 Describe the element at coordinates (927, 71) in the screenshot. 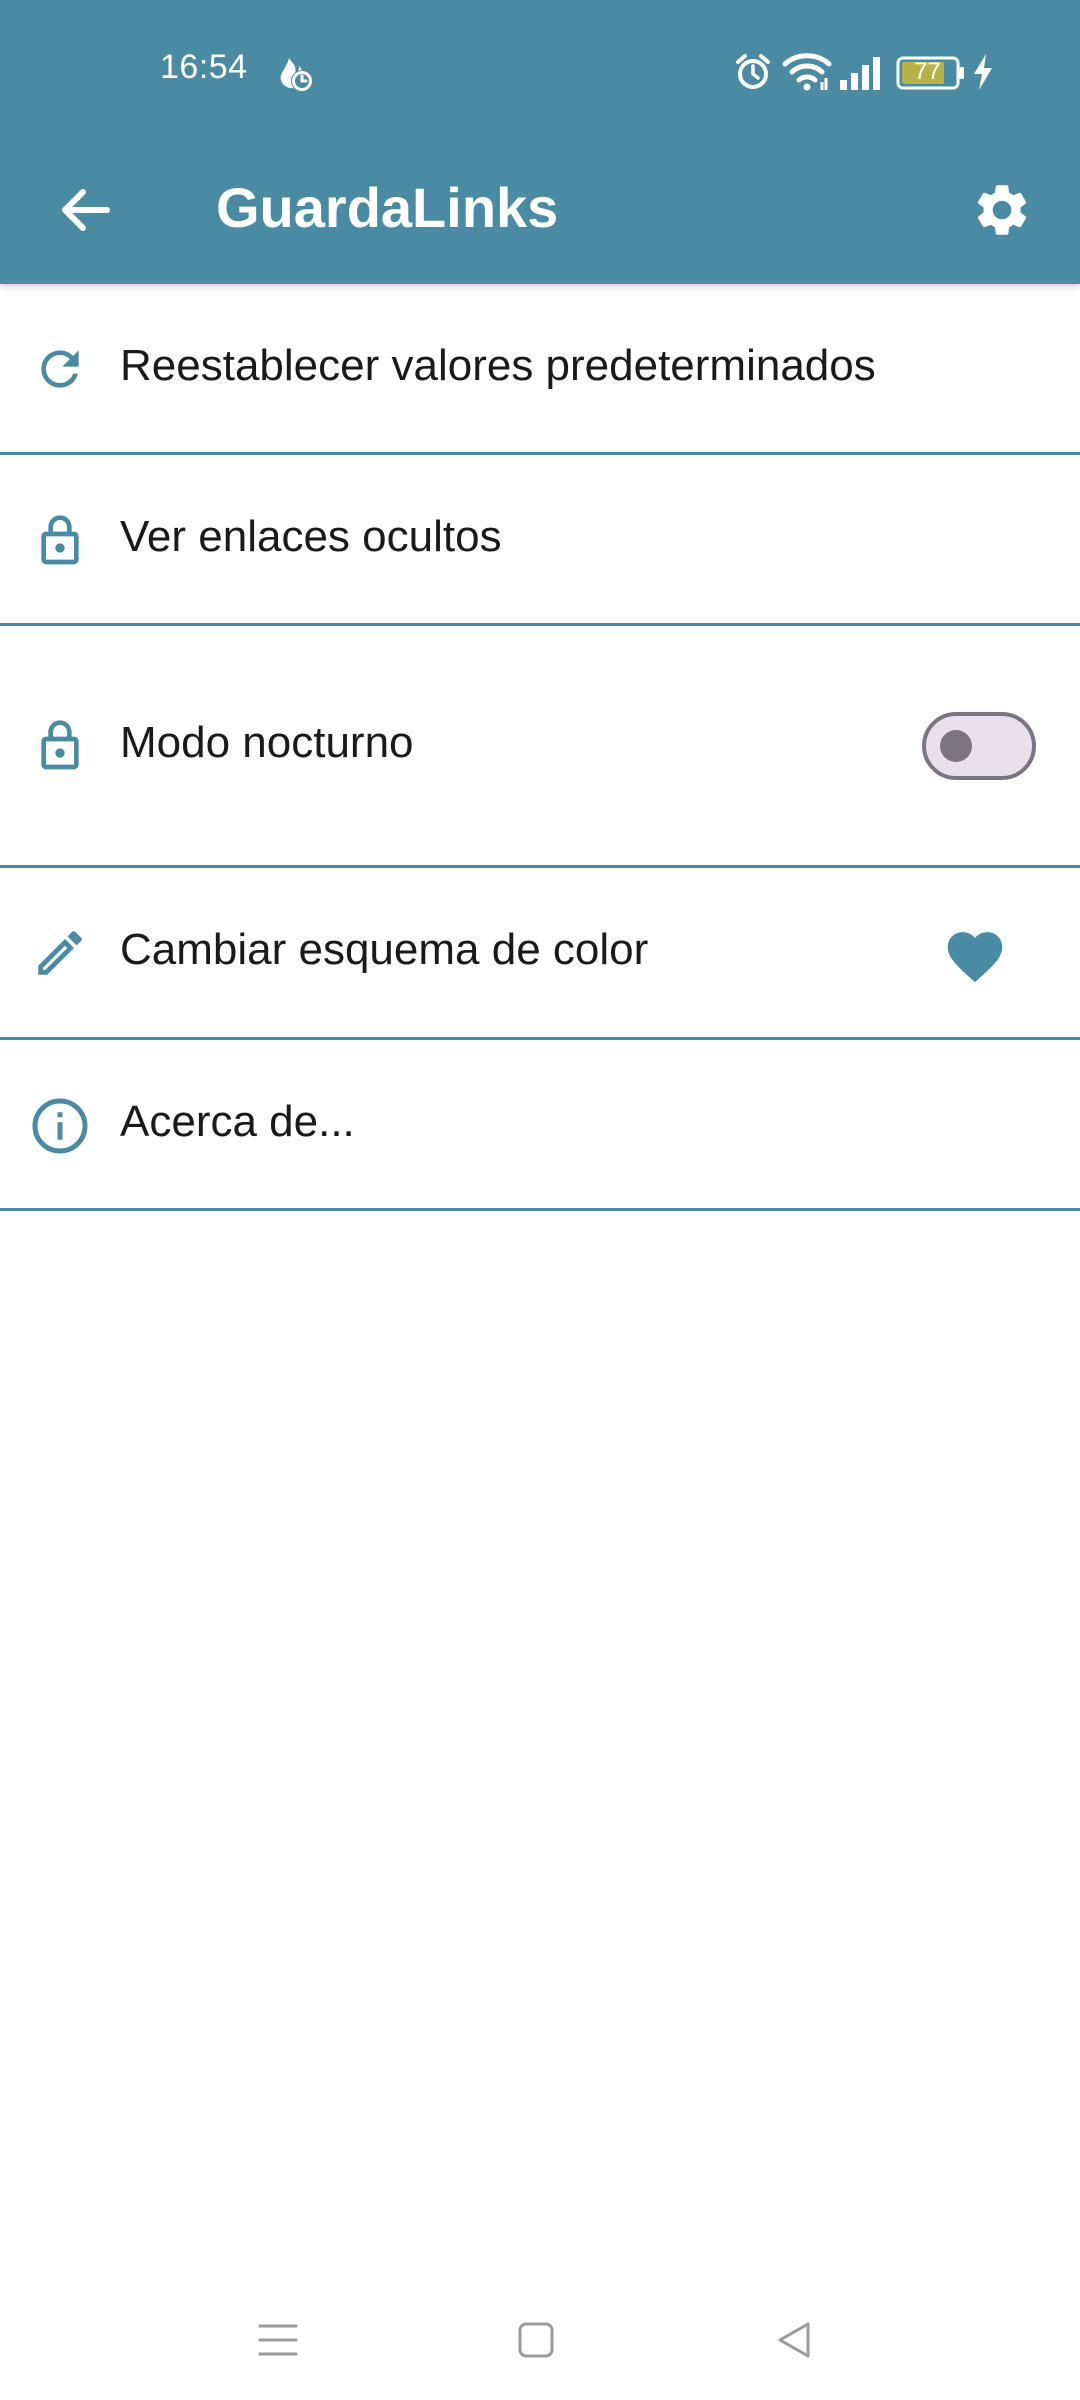

I see `battery-level: 77` at that location.